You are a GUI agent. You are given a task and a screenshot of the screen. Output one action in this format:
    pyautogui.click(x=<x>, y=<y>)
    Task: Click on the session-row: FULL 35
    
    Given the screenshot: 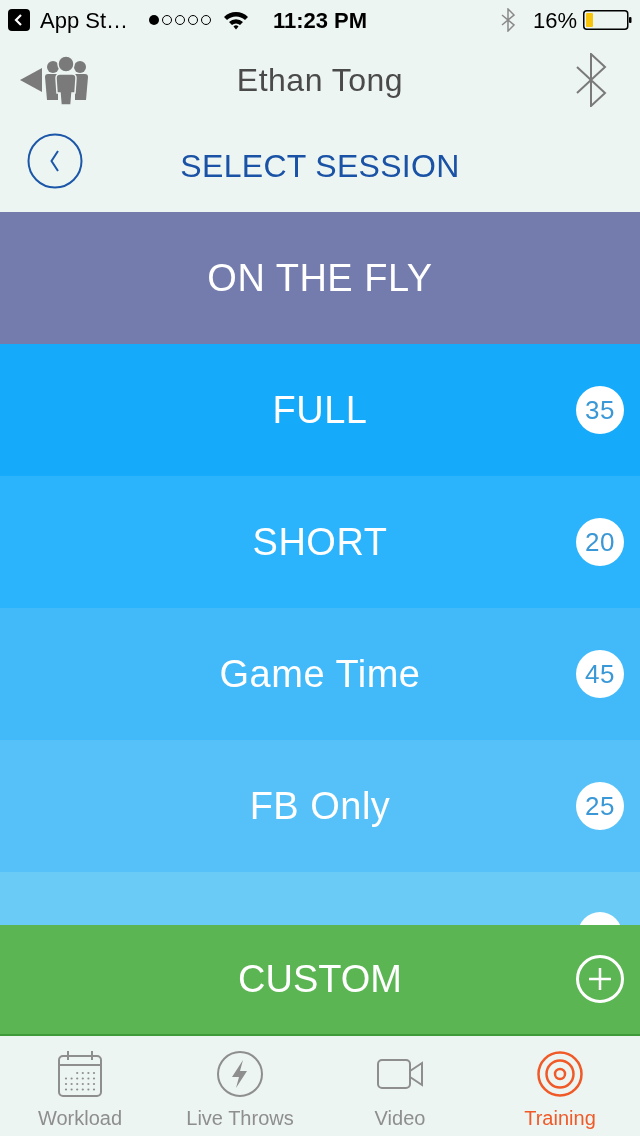 What is the action you would take?
    pyautogui.click(x=320, y=410)
    